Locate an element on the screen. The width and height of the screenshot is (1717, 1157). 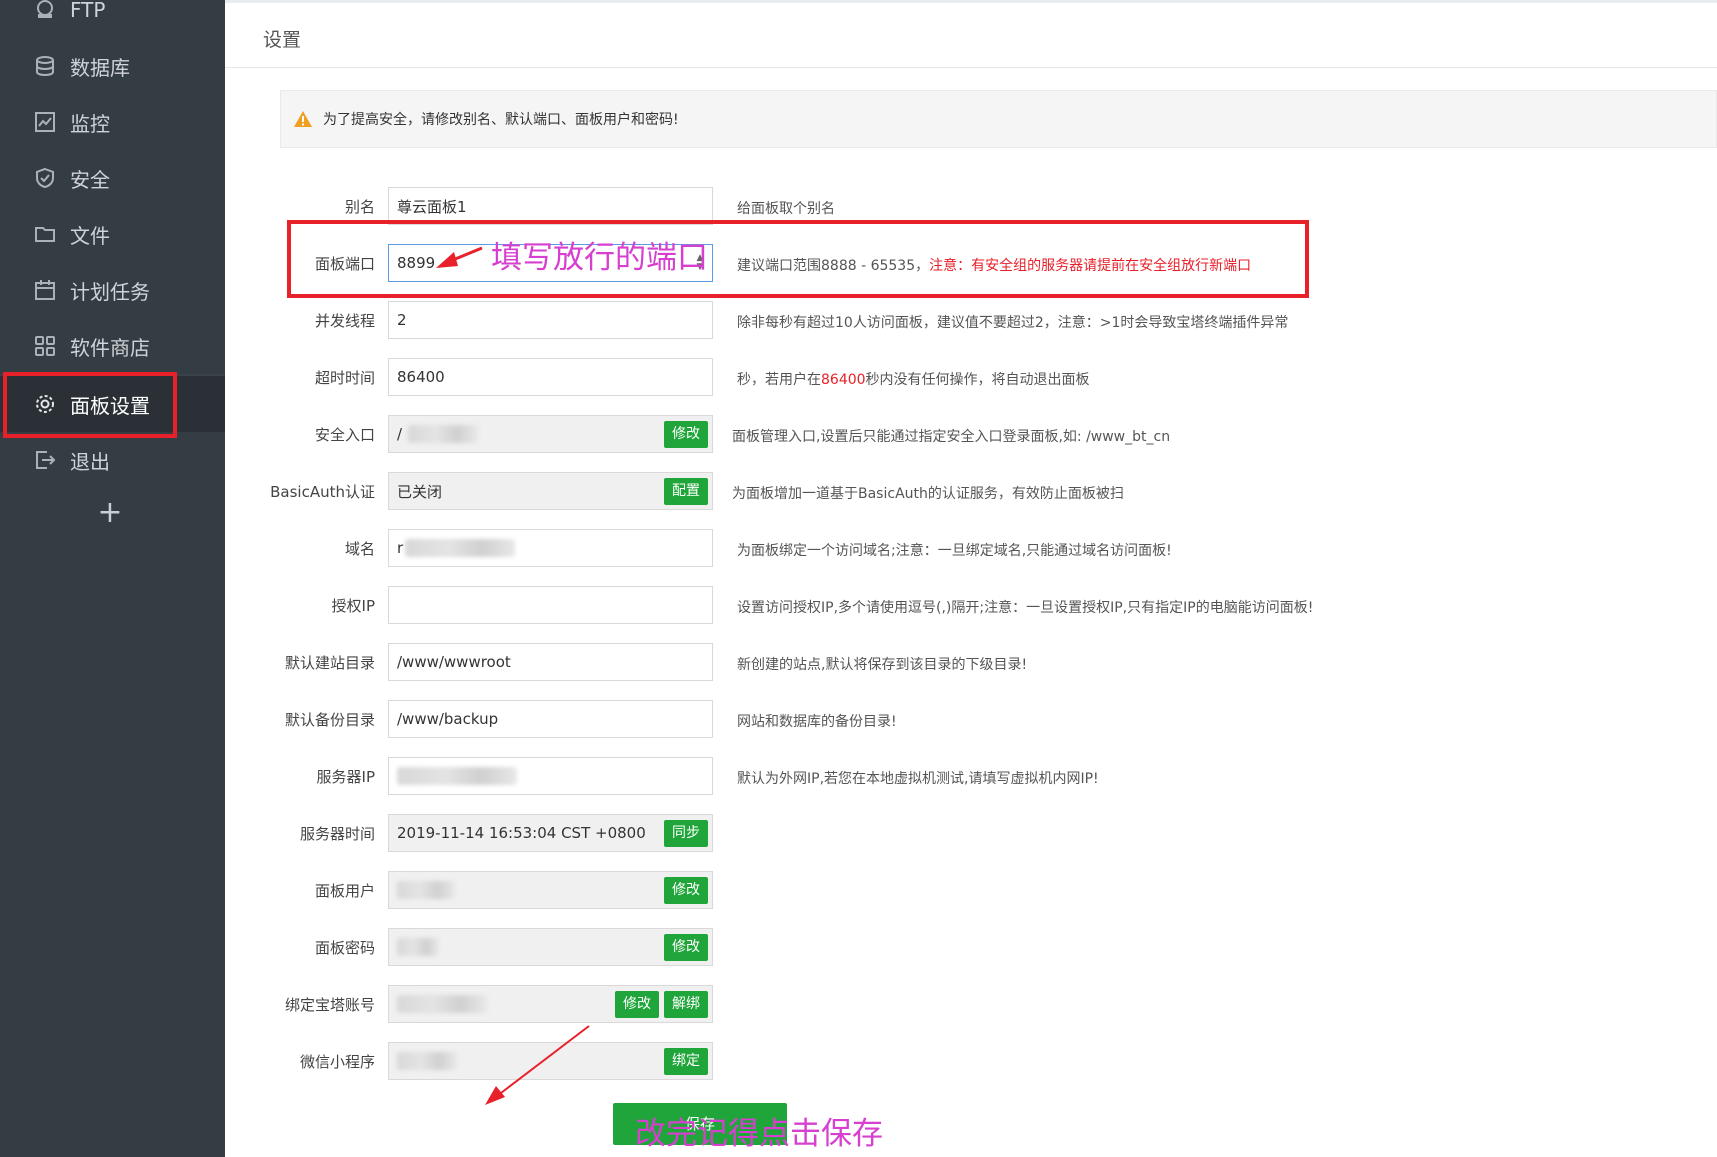
row-alias: 别名 尊云面板1 给面板取个别名 is located at coordinates (971, 206).